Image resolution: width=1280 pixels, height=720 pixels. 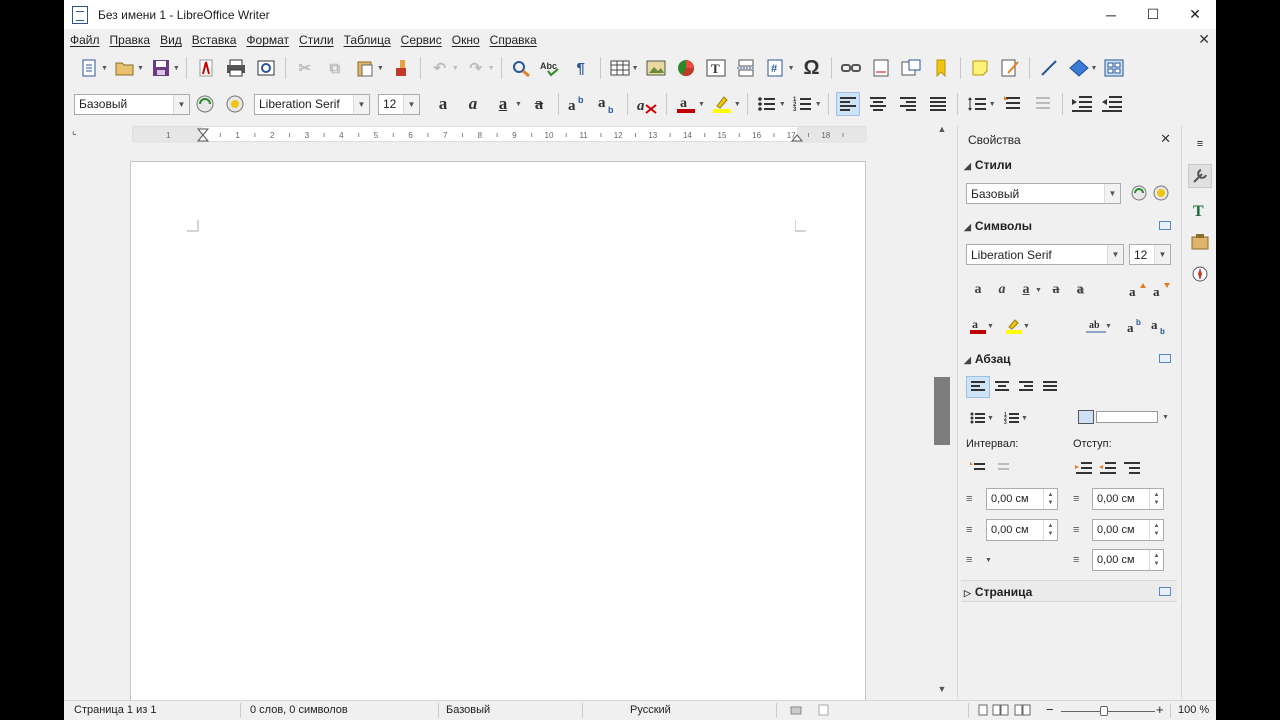 I want to click on above-paragraph-spacing-input: 0,00 см ▲ ▼, so click(x=1022, y=499).